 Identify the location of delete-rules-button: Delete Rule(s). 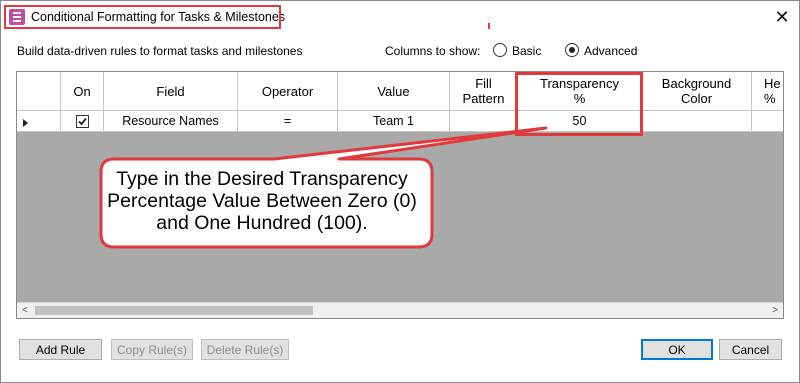
(245, 349).